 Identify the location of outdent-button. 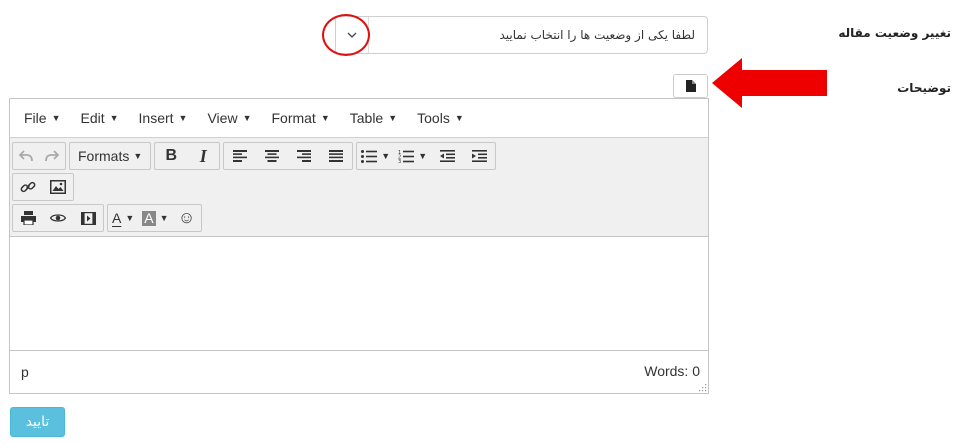
(447, 156).